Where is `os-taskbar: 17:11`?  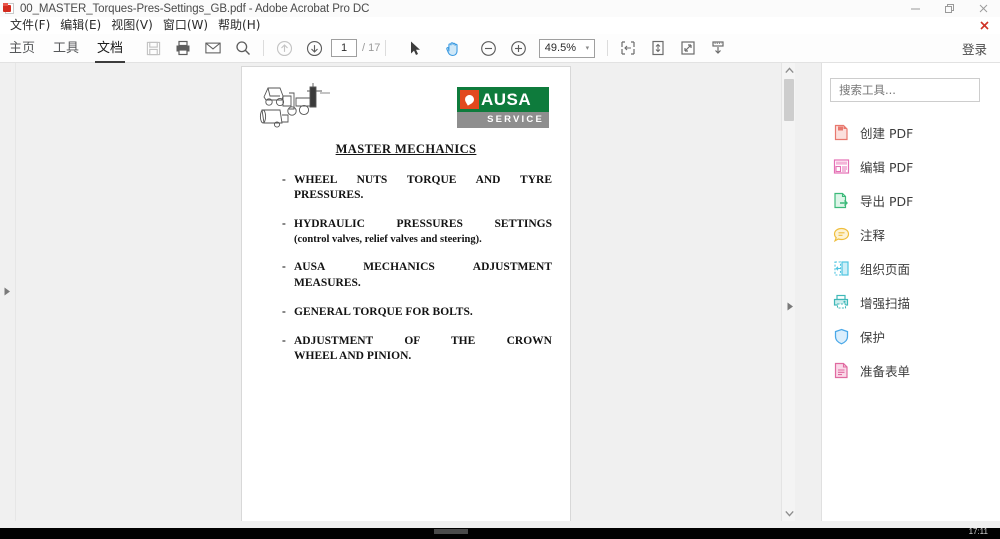 os-taskbar: 17:11 is located at coordinates (500, 533).